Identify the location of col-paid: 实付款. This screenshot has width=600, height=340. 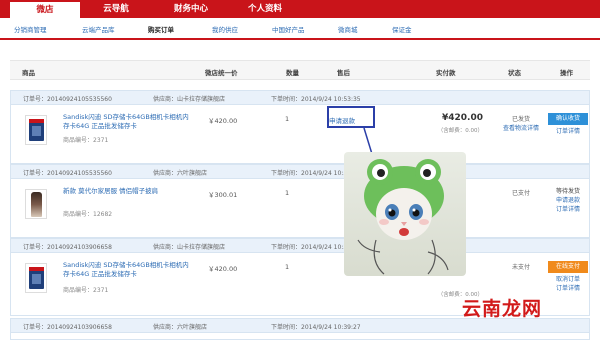
(446, 73).